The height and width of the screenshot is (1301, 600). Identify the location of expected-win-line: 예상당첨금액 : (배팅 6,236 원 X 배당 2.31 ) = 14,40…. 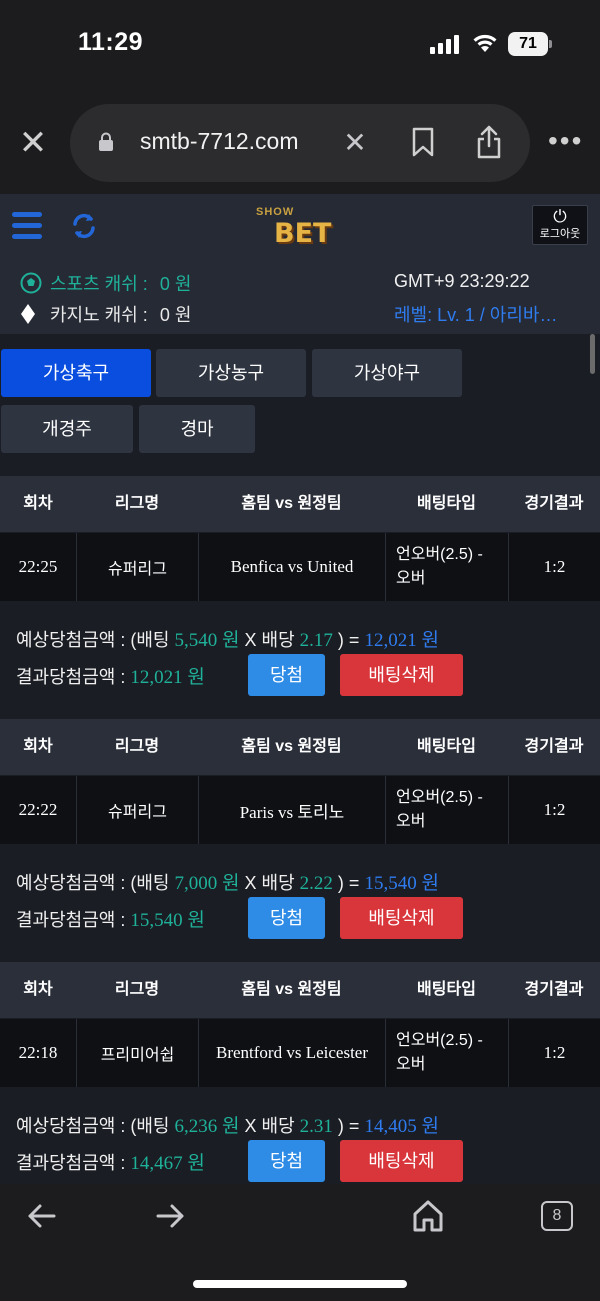
(227, 1124).